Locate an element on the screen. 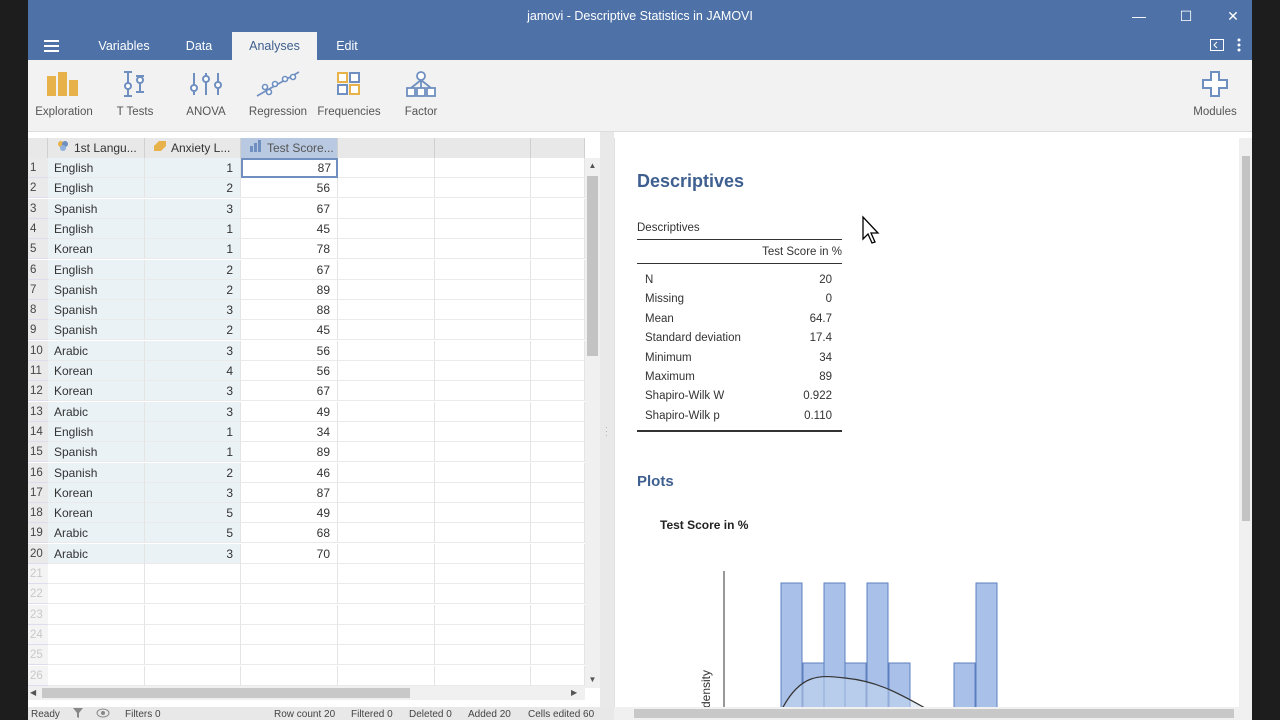  row-number: 16 is located at coordinates (38, 472).